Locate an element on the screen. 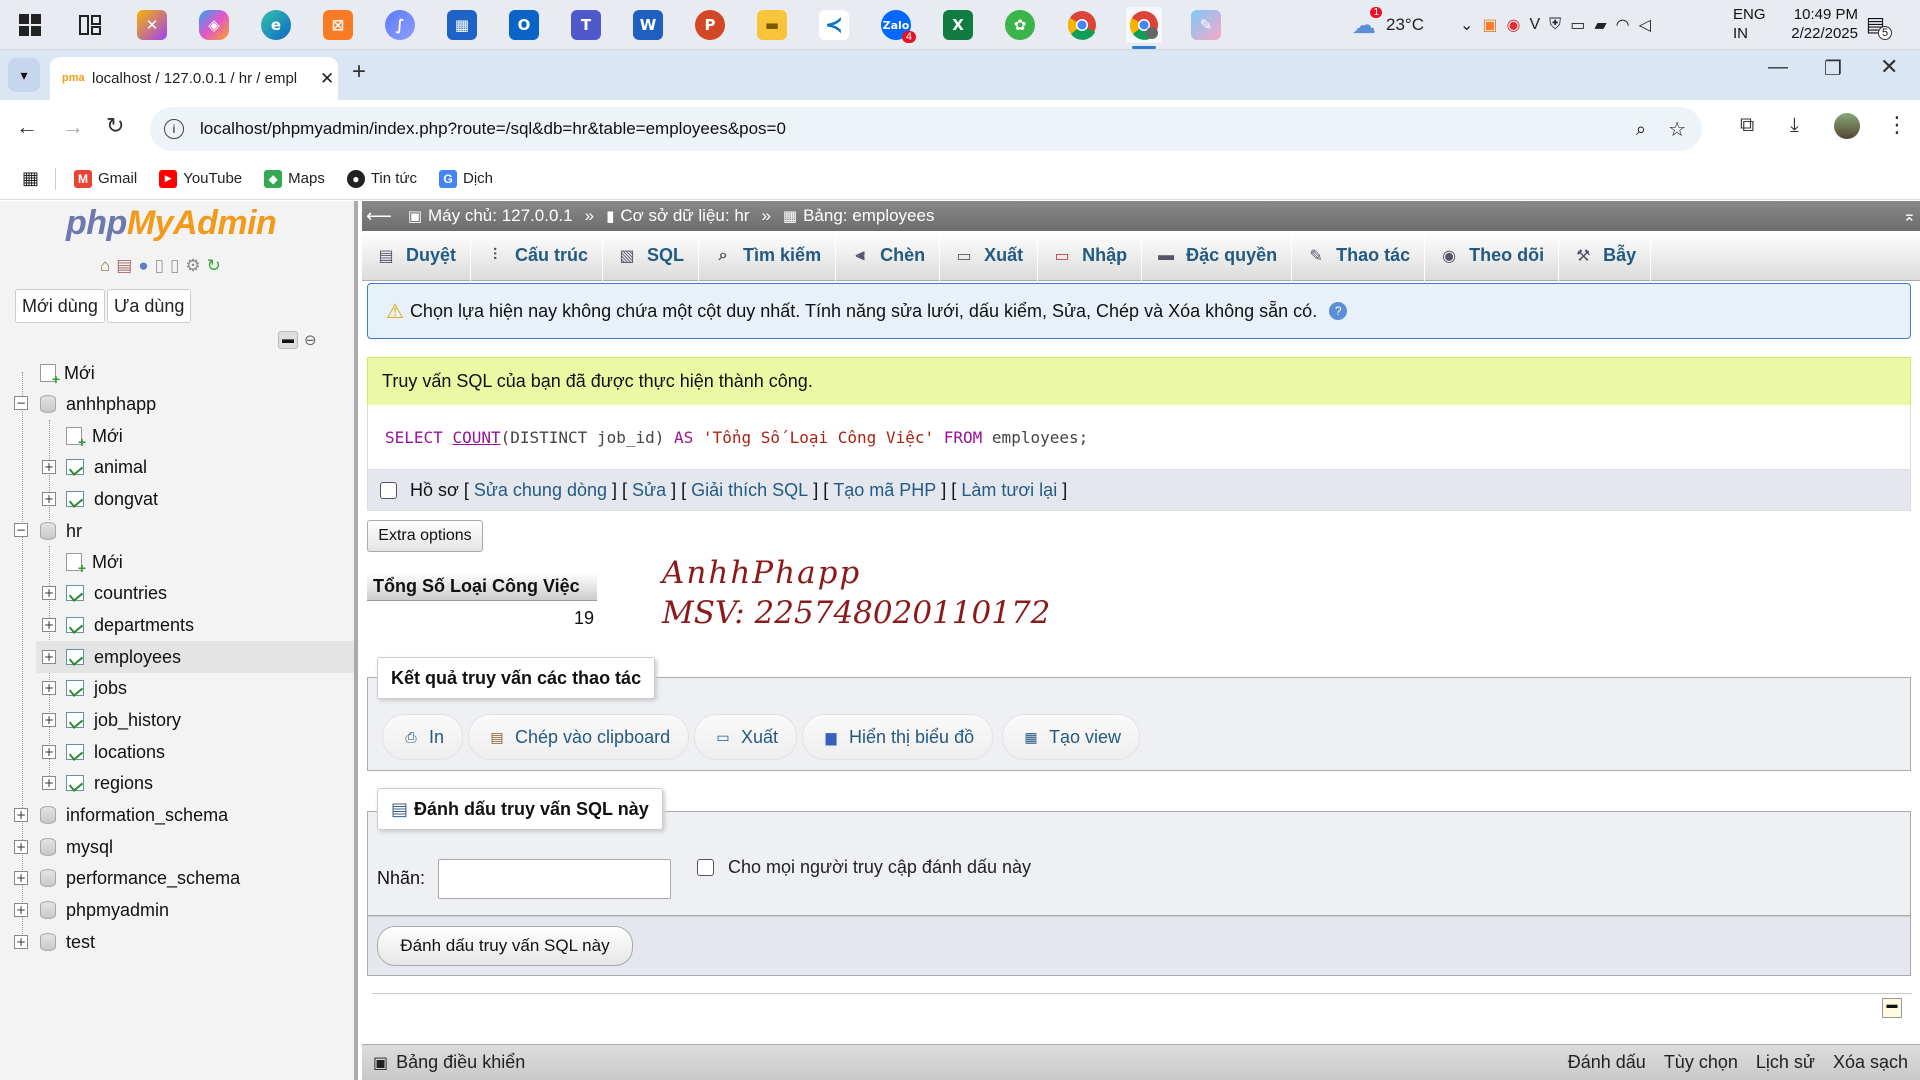  app-icon-3: ✿ is located at coordinates (1020, 25).